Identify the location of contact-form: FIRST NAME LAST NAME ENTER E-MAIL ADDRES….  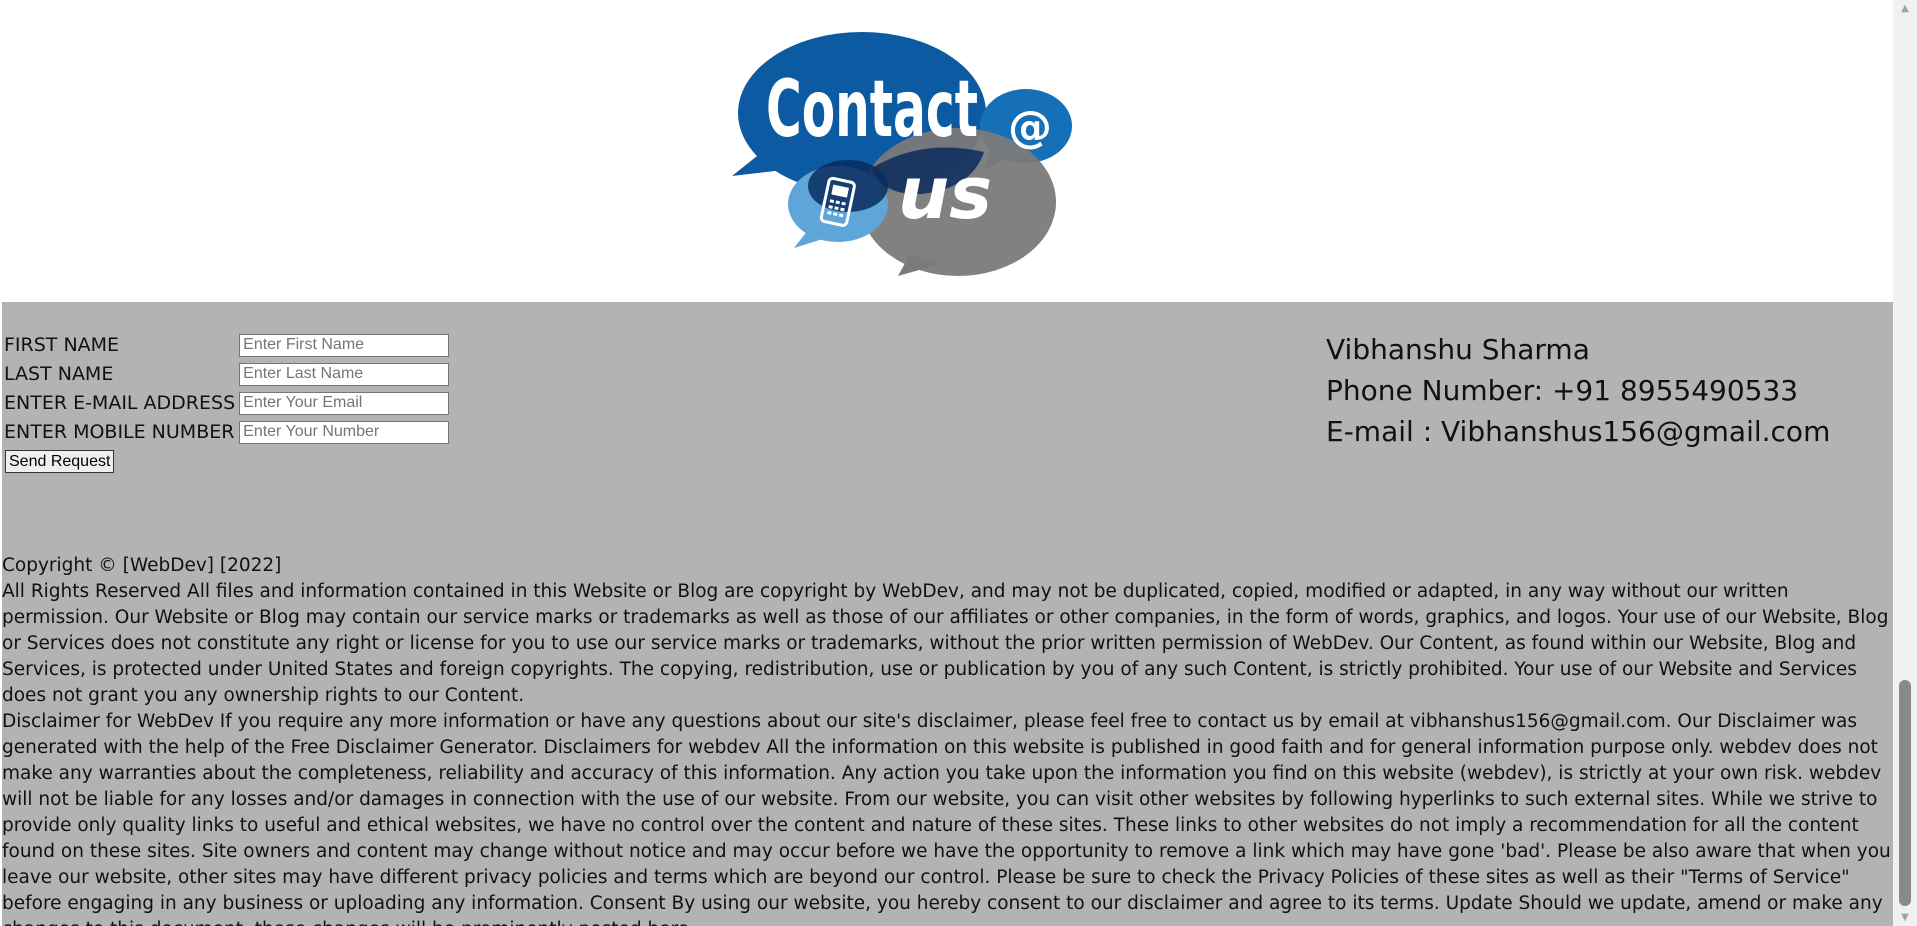
(227, 388).